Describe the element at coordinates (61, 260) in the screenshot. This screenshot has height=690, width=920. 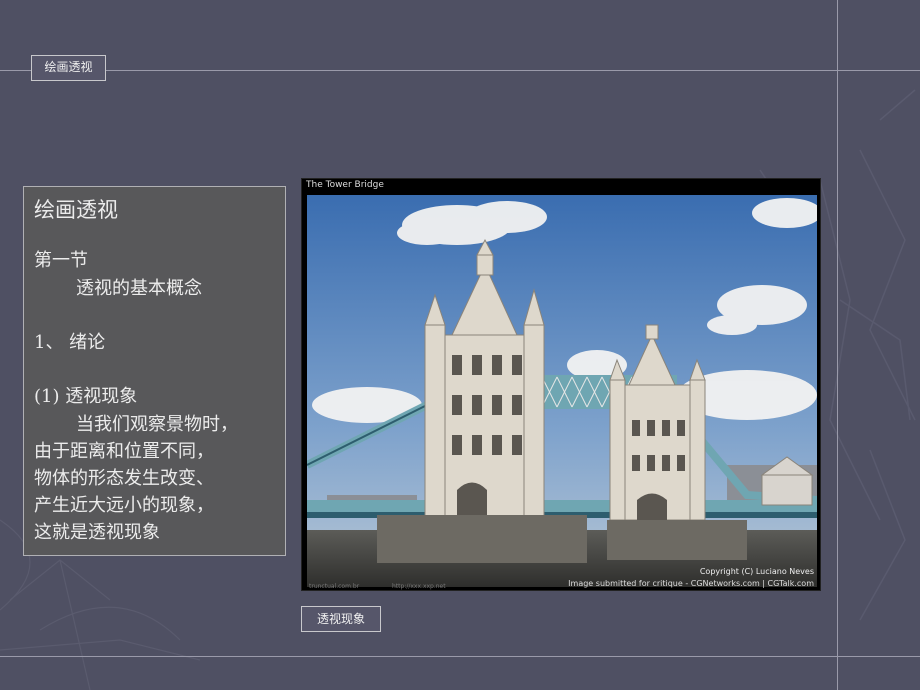
I see `section-label: 第一节` at that location.